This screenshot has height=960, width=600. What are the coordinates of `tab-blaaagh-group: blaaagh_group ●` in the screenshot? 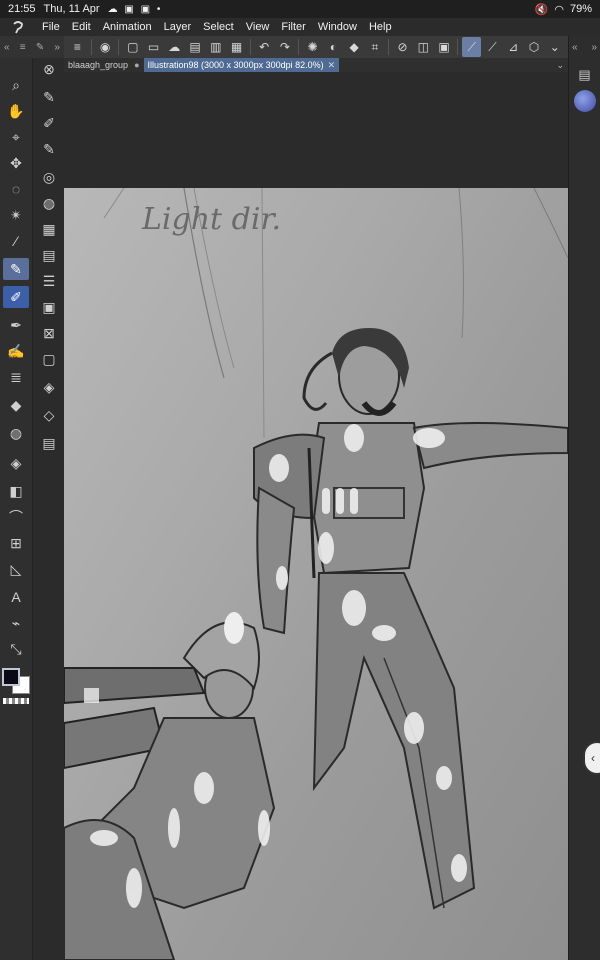 It's located at (104, 65).